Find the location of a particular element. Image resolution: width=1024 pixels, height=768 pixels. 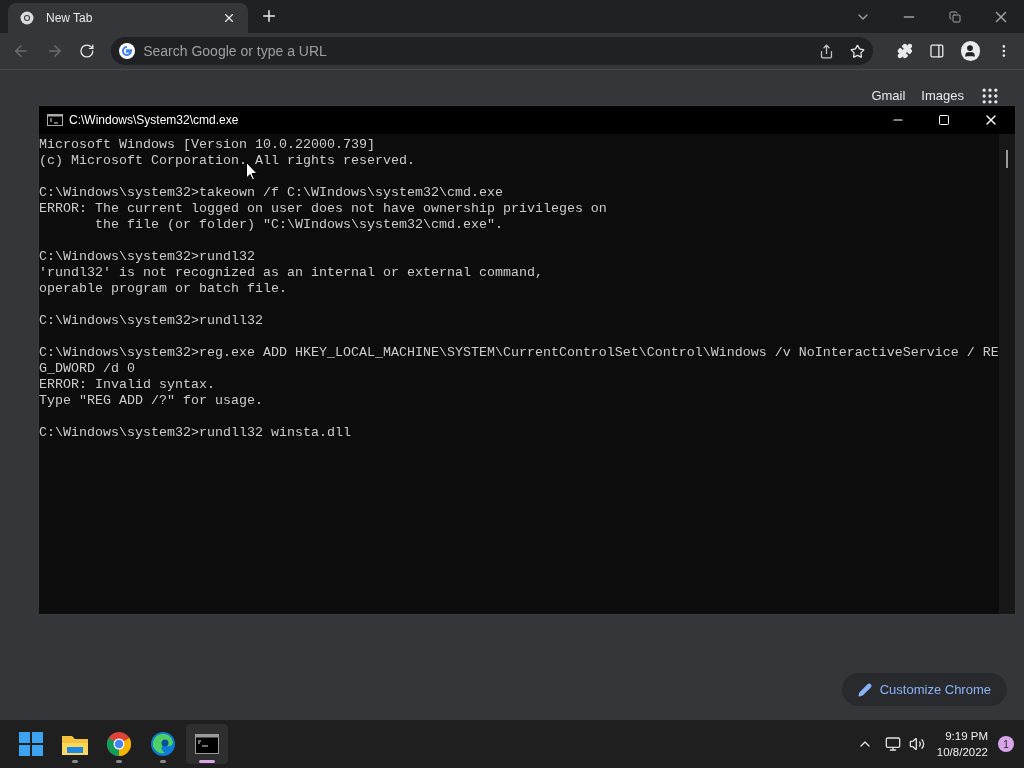

pencil-icon is located at coordinates (864, 689).